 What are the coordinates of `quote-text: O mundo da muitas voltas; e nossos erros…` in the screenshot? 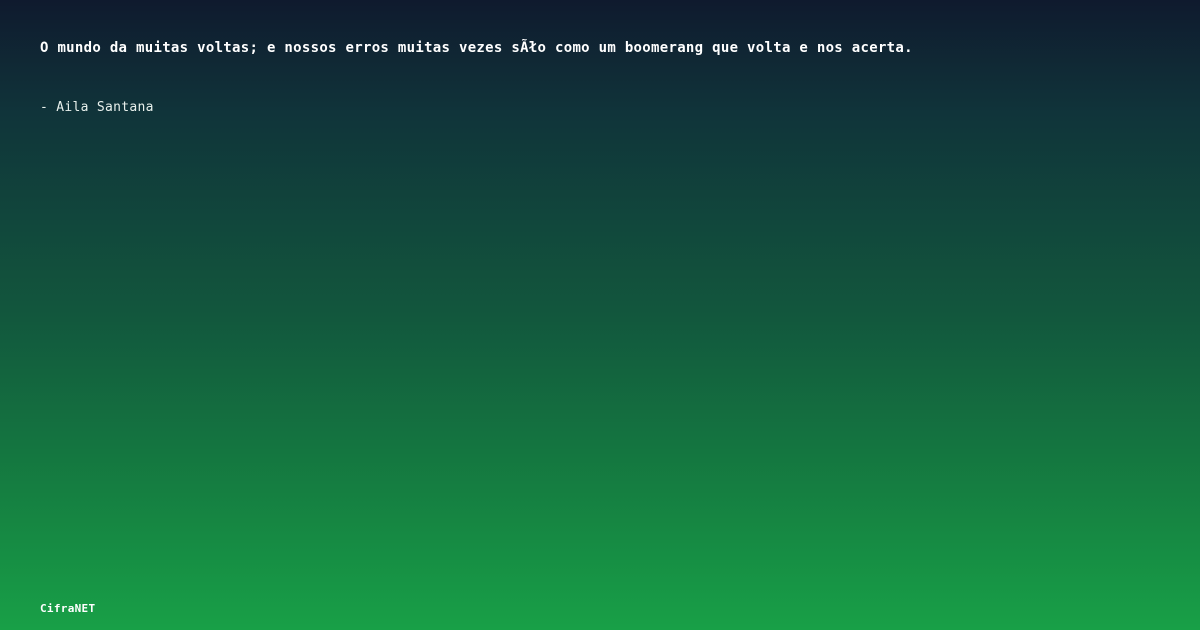 It's located at (476, 48).